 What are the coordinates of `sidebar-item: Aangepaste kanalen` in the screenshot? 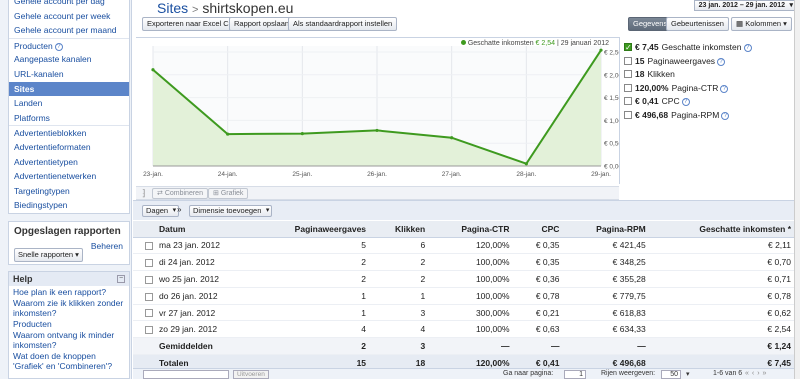 It's located at (69, 59).